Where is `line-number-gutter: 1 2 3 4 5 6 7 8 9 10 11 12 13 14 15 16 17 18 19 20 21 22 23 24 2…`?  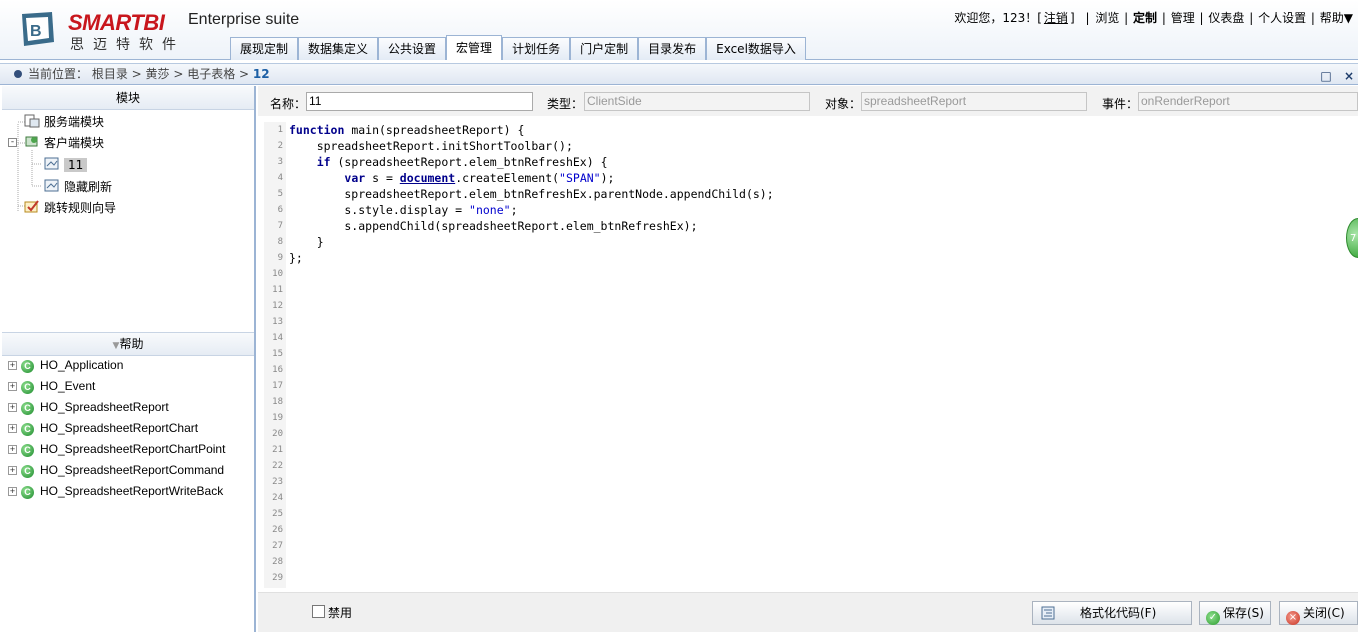
line-number-gutter: 1 2 3 4 5 6 7 8 9 10 11 12 13 14 15 16 17 18 19 20 21 22 23 24 2… is located at coordinates (275, 355).